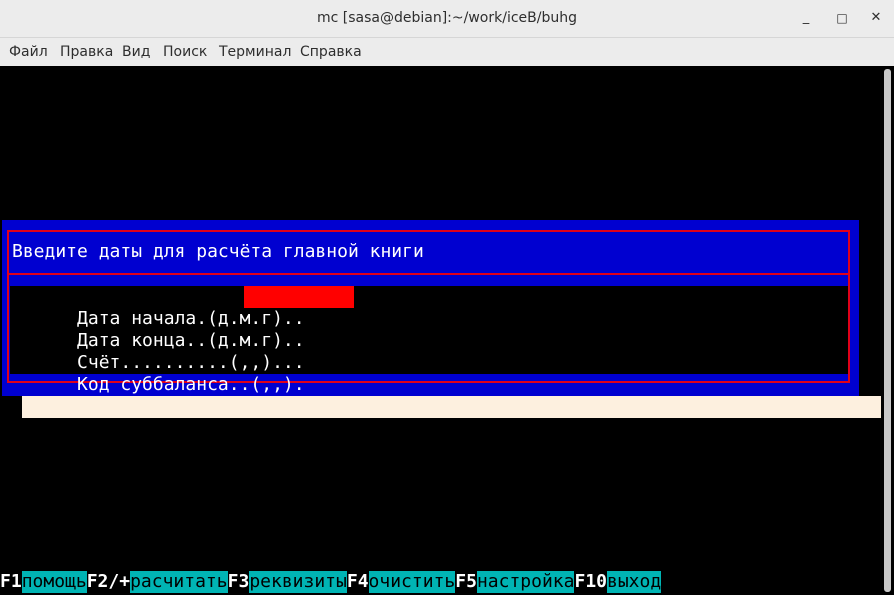 The height and width of the screenshot is (595, 894). Describe the element at coordinates (429, 274) in the screenshot. I see `dialog-separator` at that location.